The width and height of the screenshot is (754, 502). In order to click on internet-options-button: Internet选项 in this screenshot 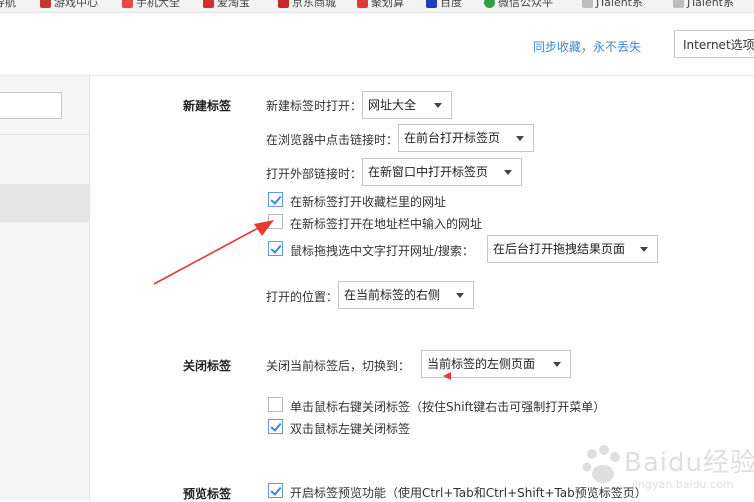, I will do `click(714, 44)`.